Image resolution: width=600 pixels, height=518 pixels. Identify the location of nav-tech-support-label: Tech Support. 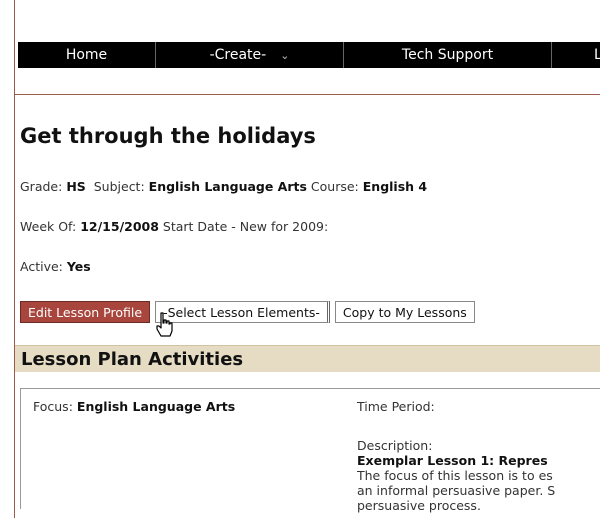
(447, 55).